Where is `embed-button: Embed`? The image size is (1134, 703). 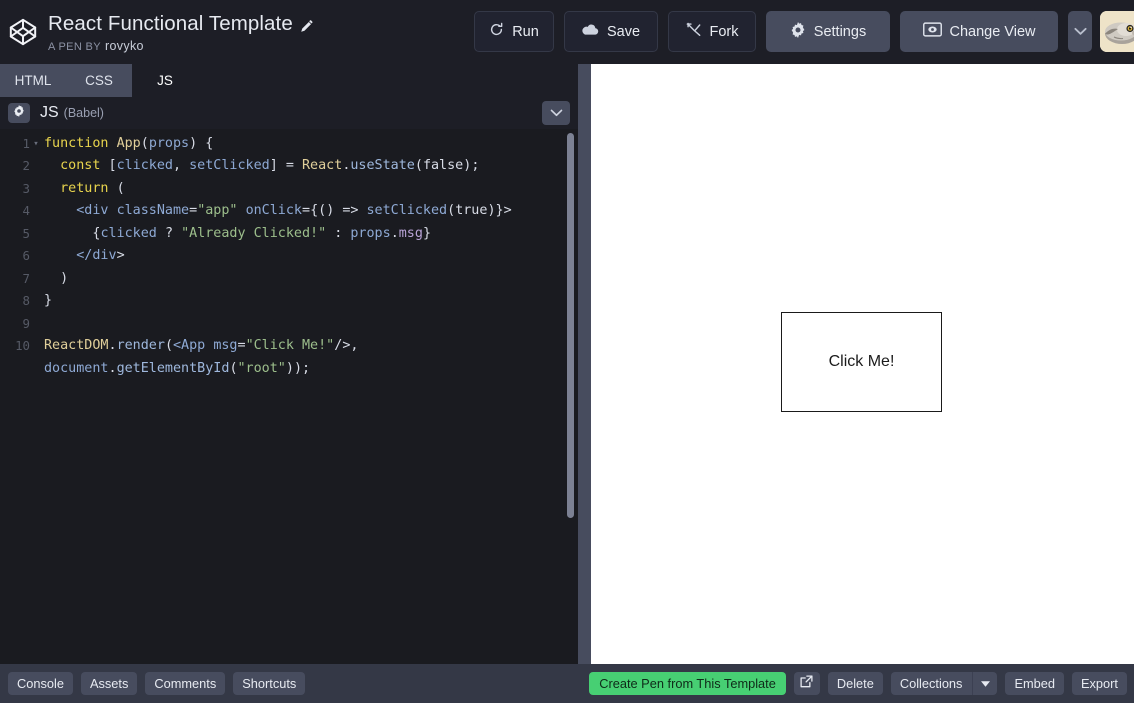 embed-button: Embed is located at coordinates (1034, 683).